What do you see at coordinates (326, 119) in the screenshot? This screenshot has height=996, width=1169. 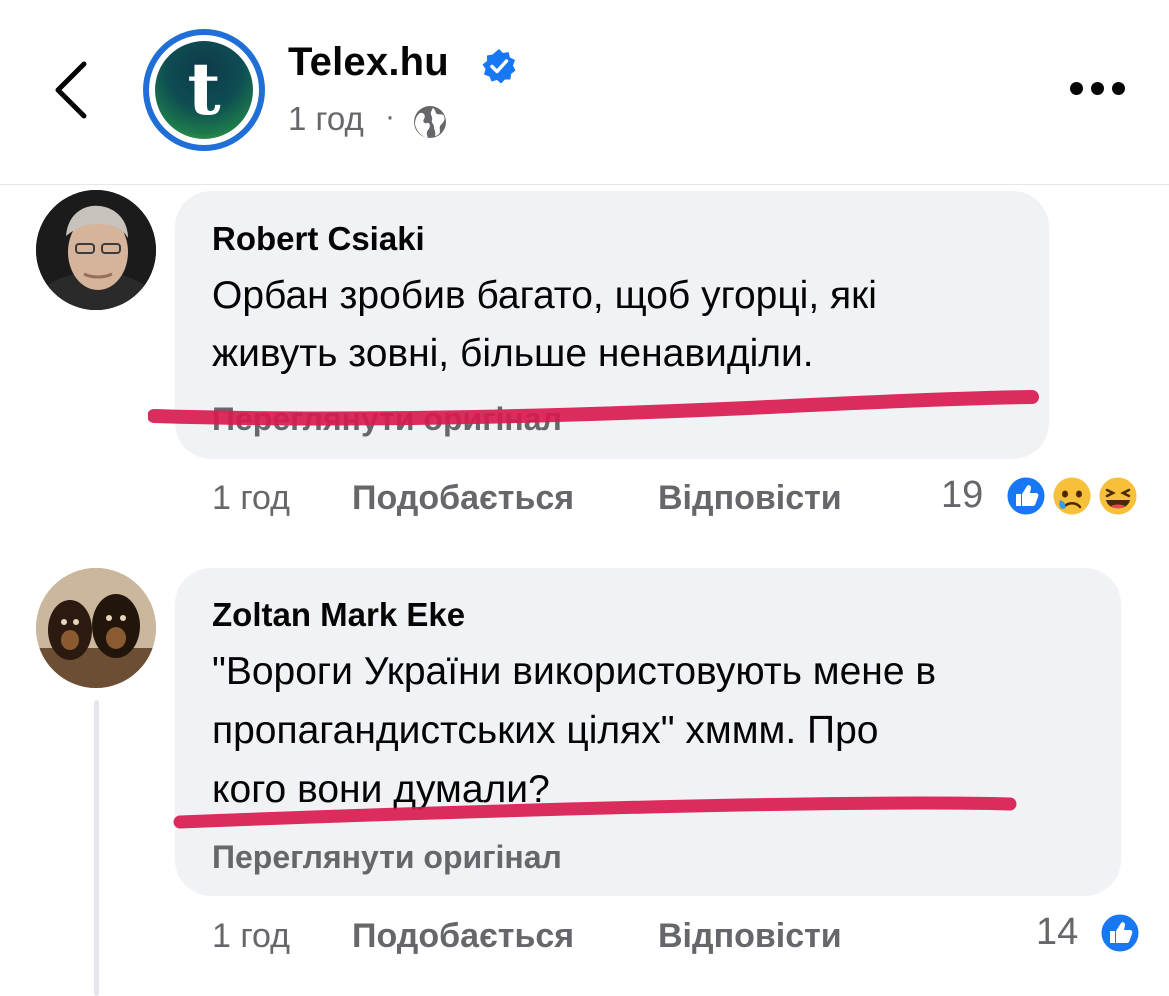 I see `post-time: 1 год` at bounding box center [326, 119].